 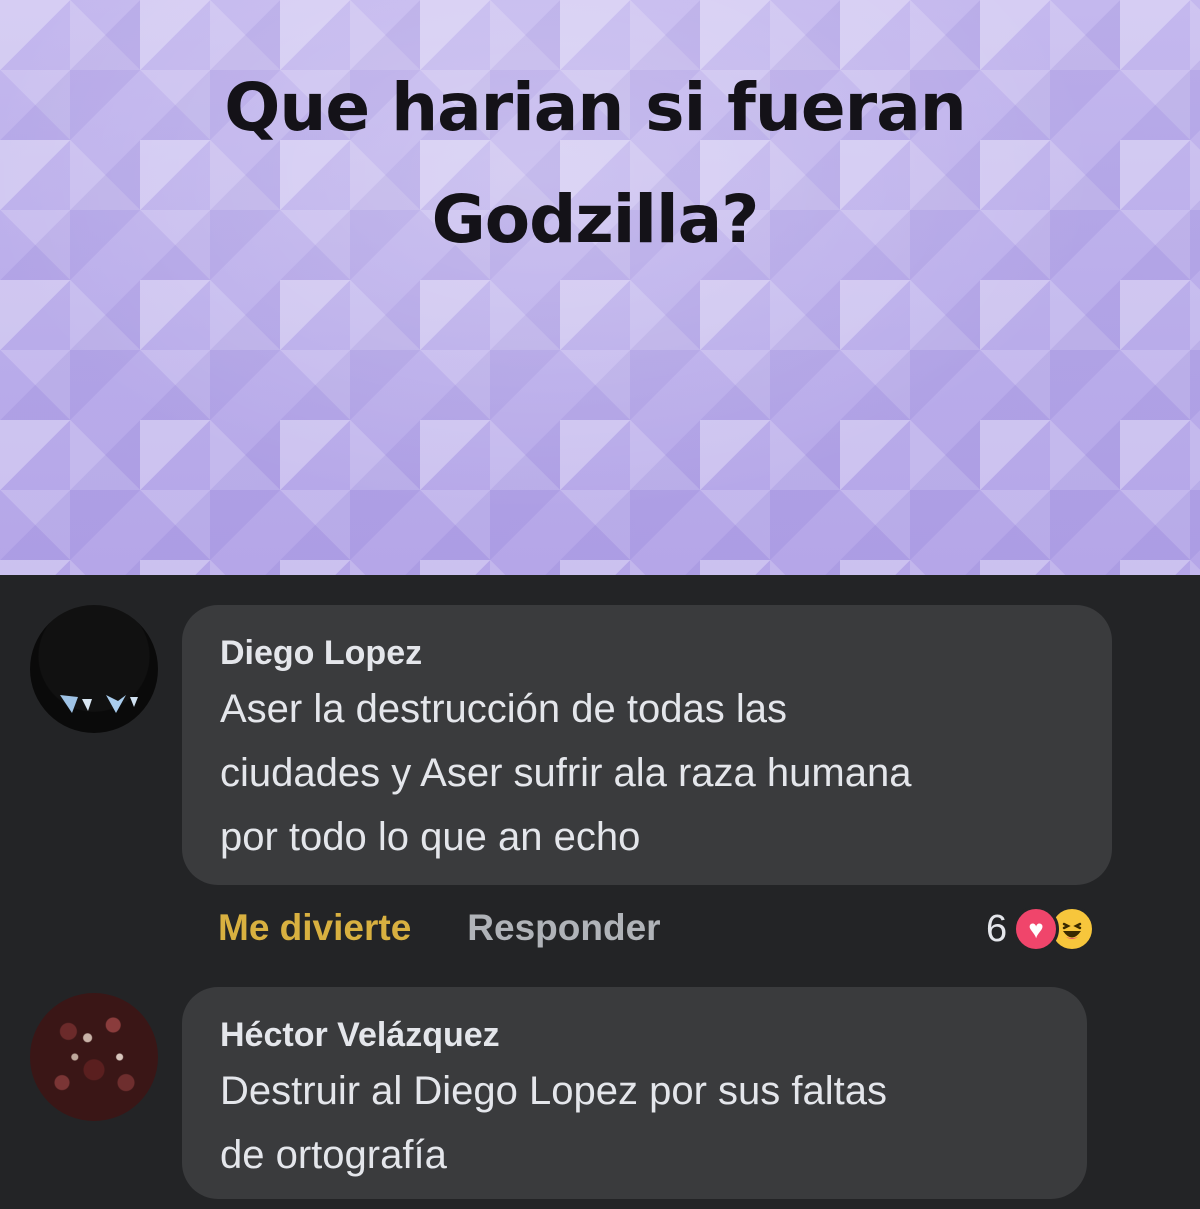 I want to click on avatar, so click(x=94, y=1057).